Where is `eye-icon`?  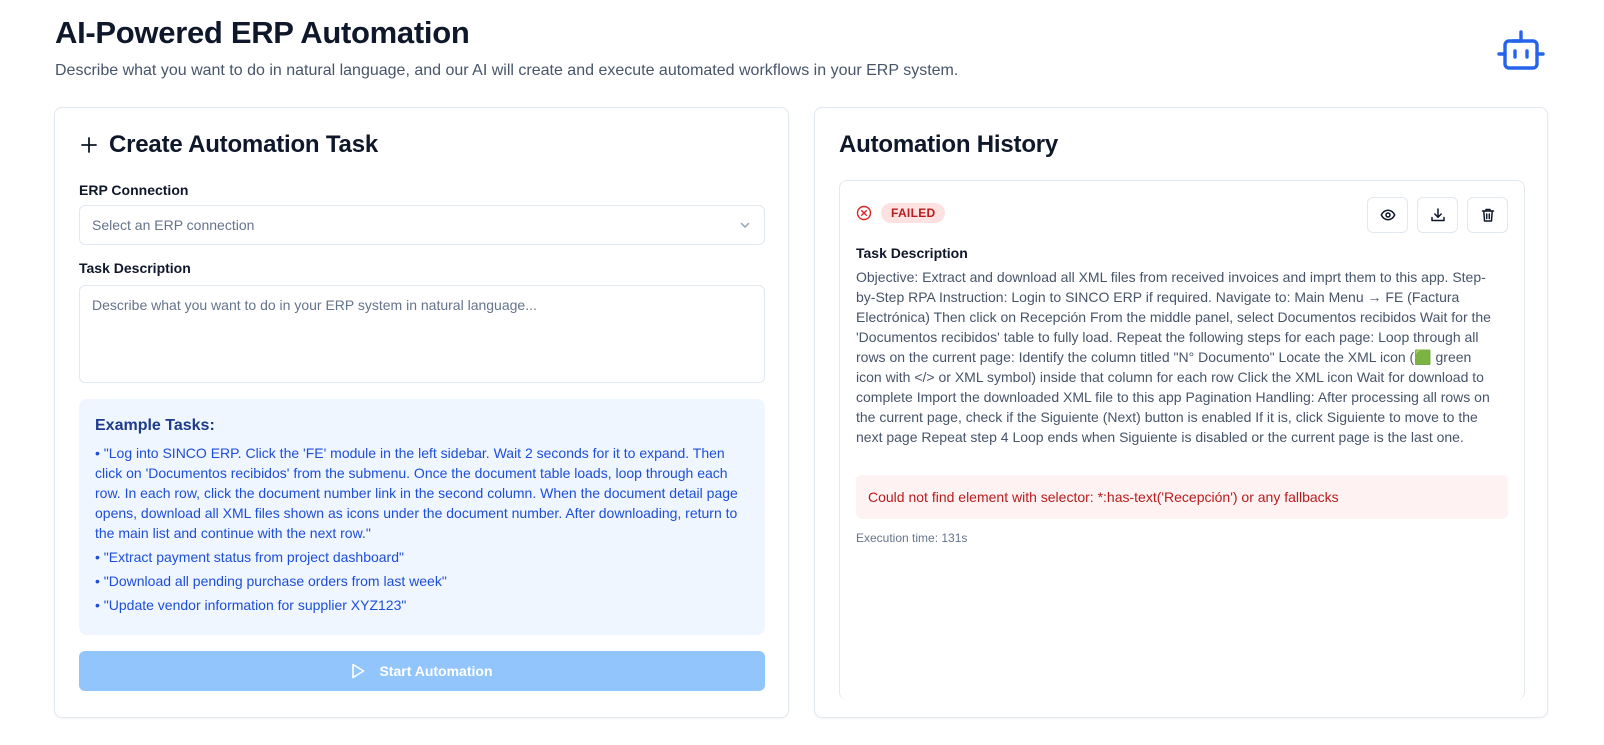
eye-icon is located at coordinates (1387, 215).